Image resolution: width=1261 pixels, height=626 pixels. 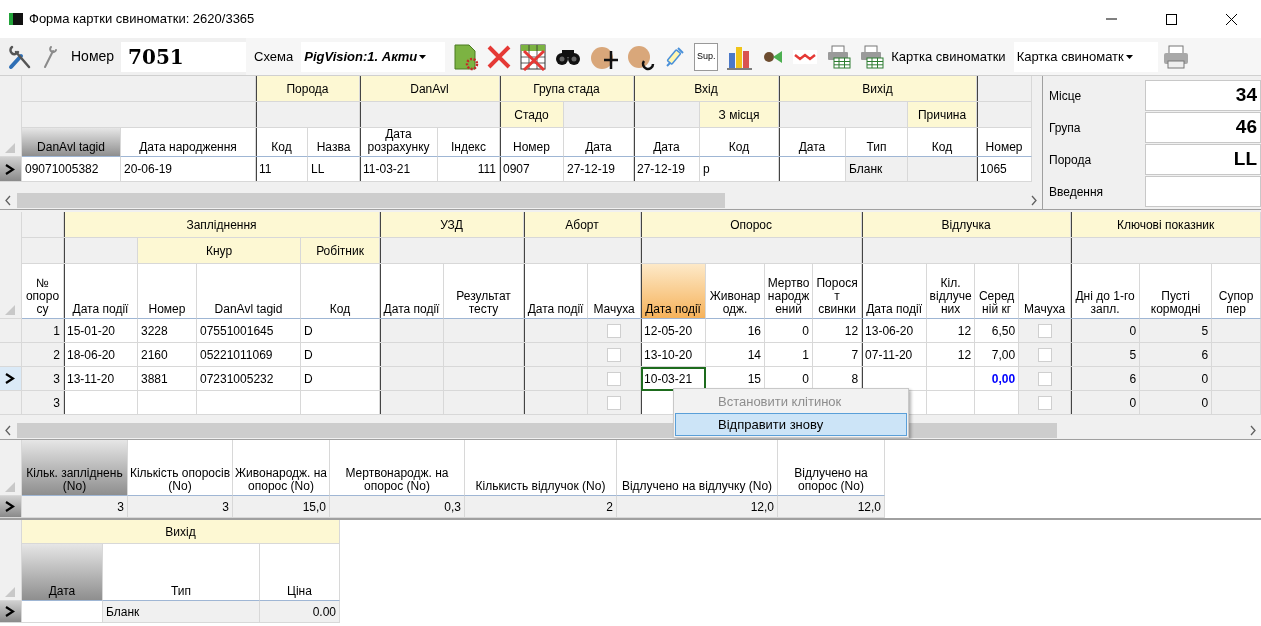 I want to click on column-header: Живонародж. на опорос (No), so click(x=281, y=468).